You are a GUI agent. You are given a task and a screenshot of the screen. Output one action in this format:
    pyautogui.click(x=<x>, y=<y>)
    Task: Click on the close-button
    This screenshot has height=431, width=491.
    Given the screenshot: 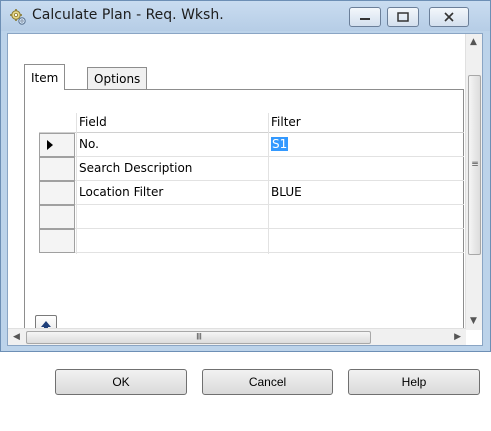 What is the action you would take?
    pyautogui.click(x=449, y=17)
    